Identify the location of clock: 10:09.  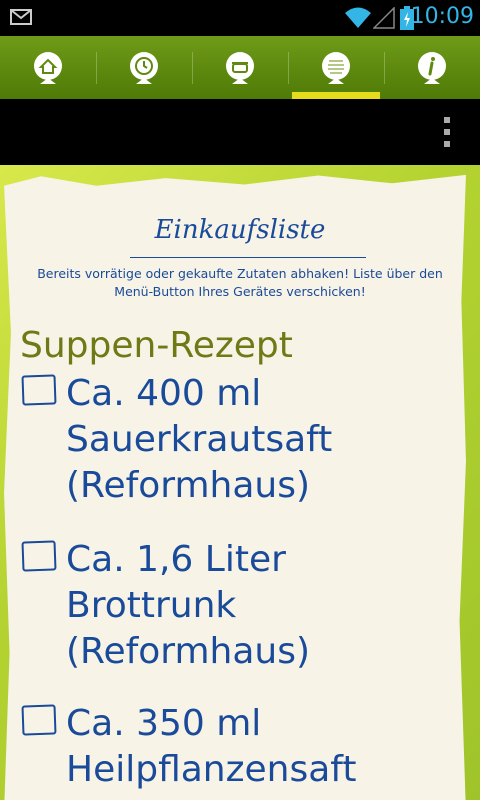
(442, 16).